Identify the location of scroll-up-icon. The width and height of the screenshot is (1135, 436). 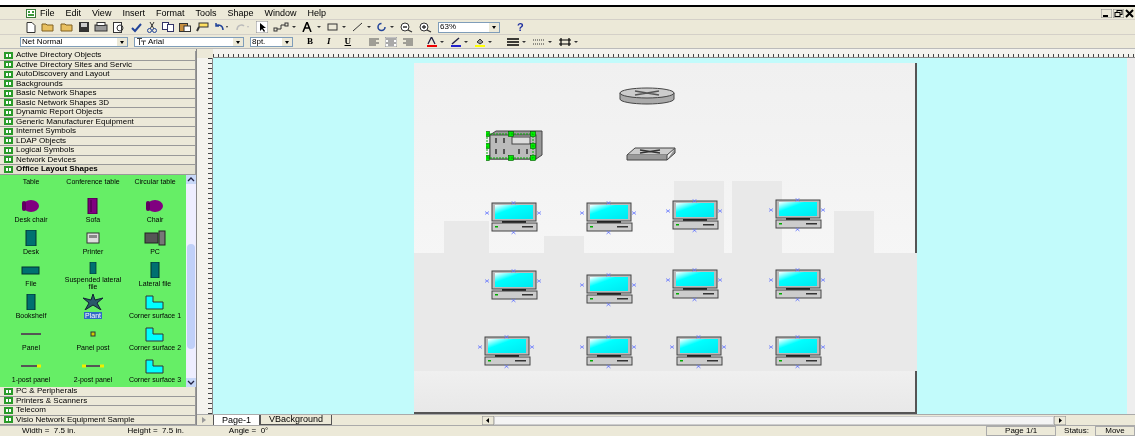
(191, 179).